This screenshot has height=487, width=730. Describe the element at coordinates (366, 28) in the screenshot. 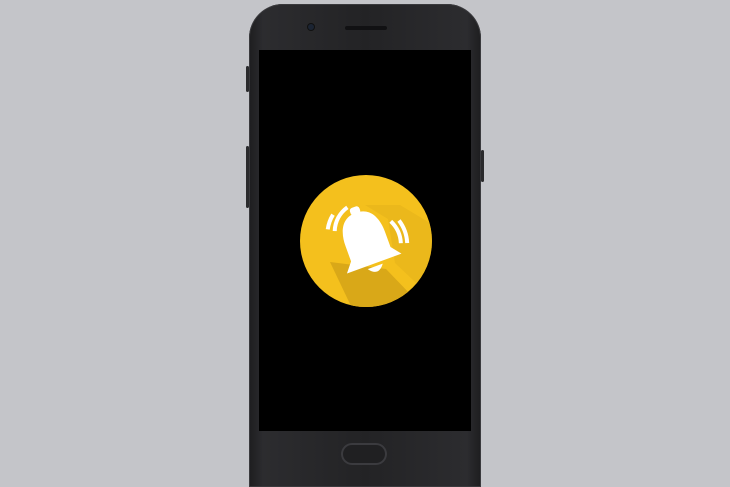

I see `earpiece-speaker` at that location.